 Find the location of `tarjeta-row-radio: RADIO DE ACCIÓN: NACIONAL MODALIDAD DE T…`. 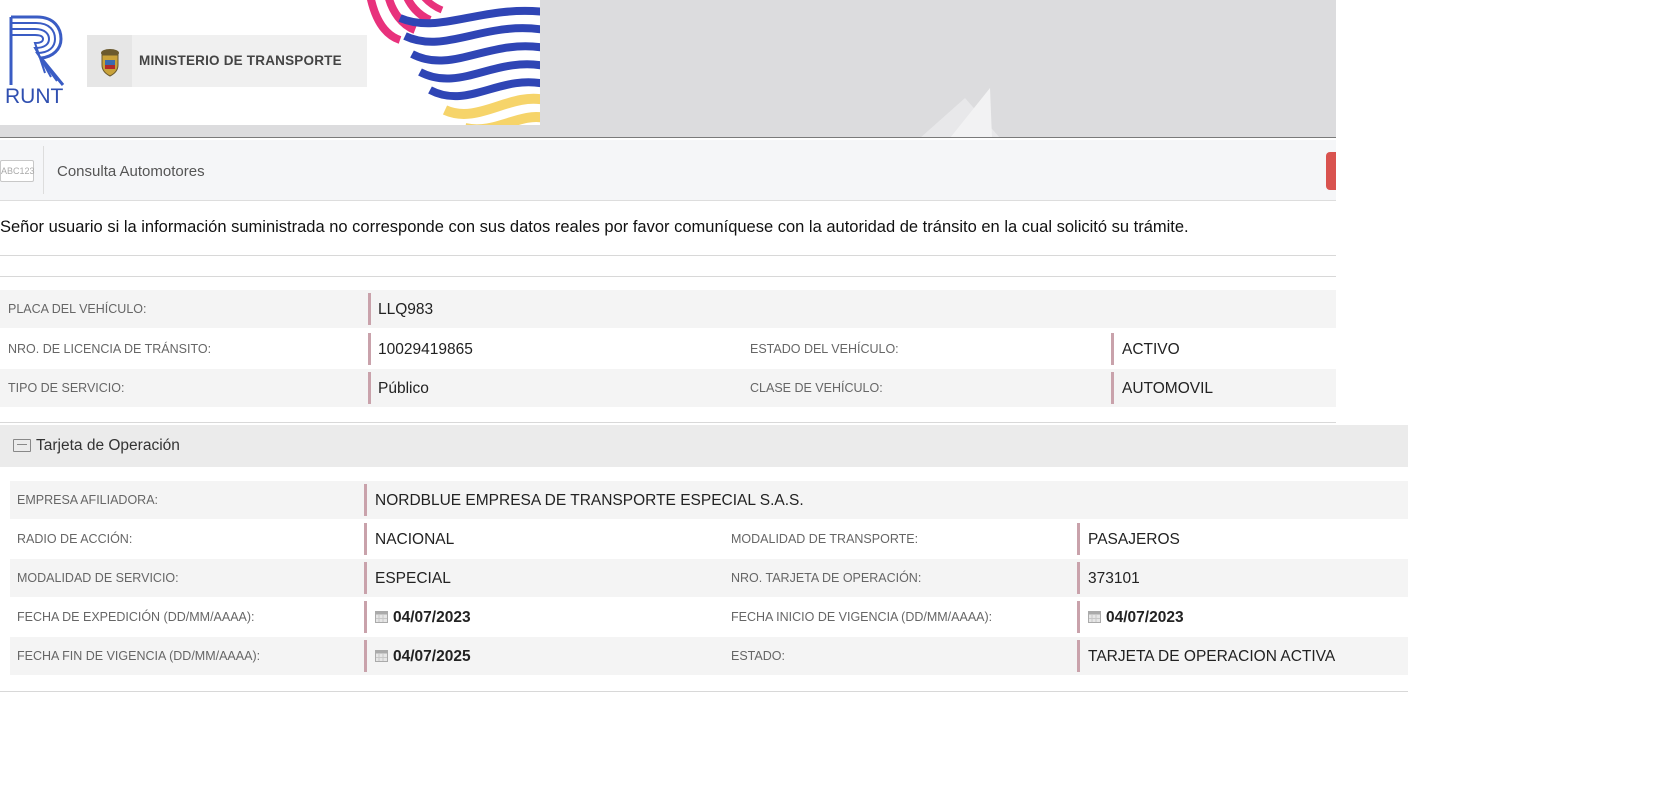

tarjeta-row-radio: RADIO DE ACCIÓN: NACIONAL MODALIDAD DE T… is located at coordinates (709, 539).